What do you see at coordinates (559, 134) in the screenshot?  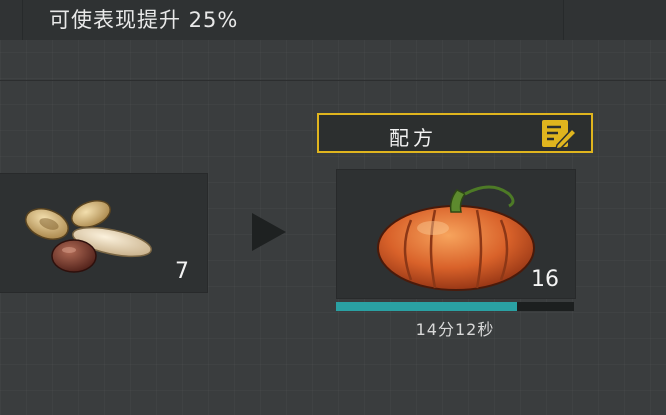 I see `recipe-edit-icon` at bounding box center [559, 134].